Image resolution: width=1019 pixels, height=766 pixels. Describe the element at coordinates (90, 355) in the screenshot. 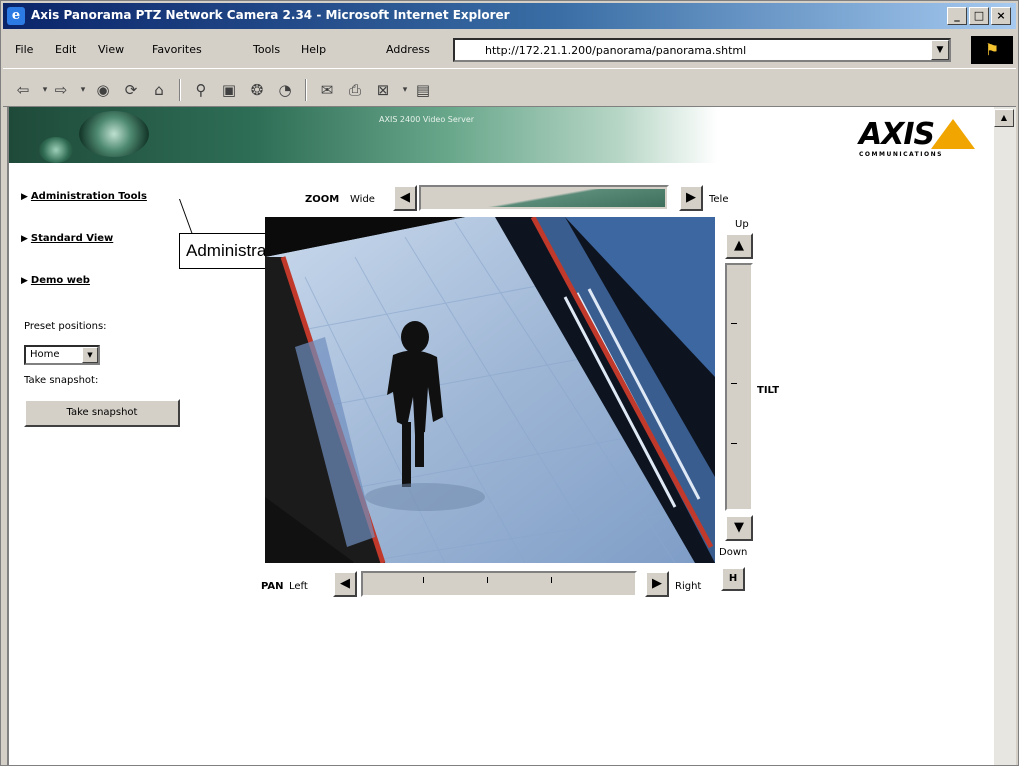

I see `chevron-down-icon: ▼` at that location.